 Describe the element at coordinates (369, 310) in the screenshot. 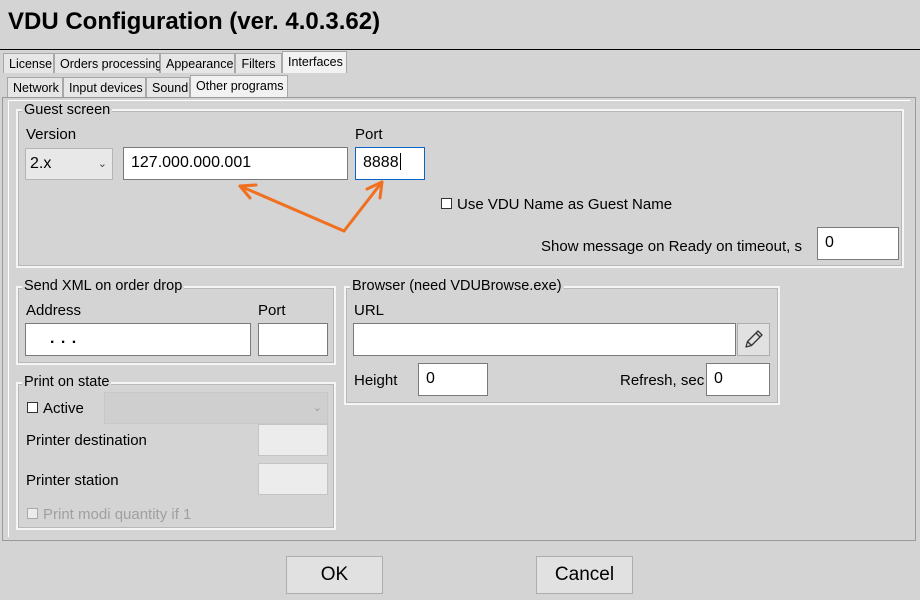

I see `url-label: URL` at that location.